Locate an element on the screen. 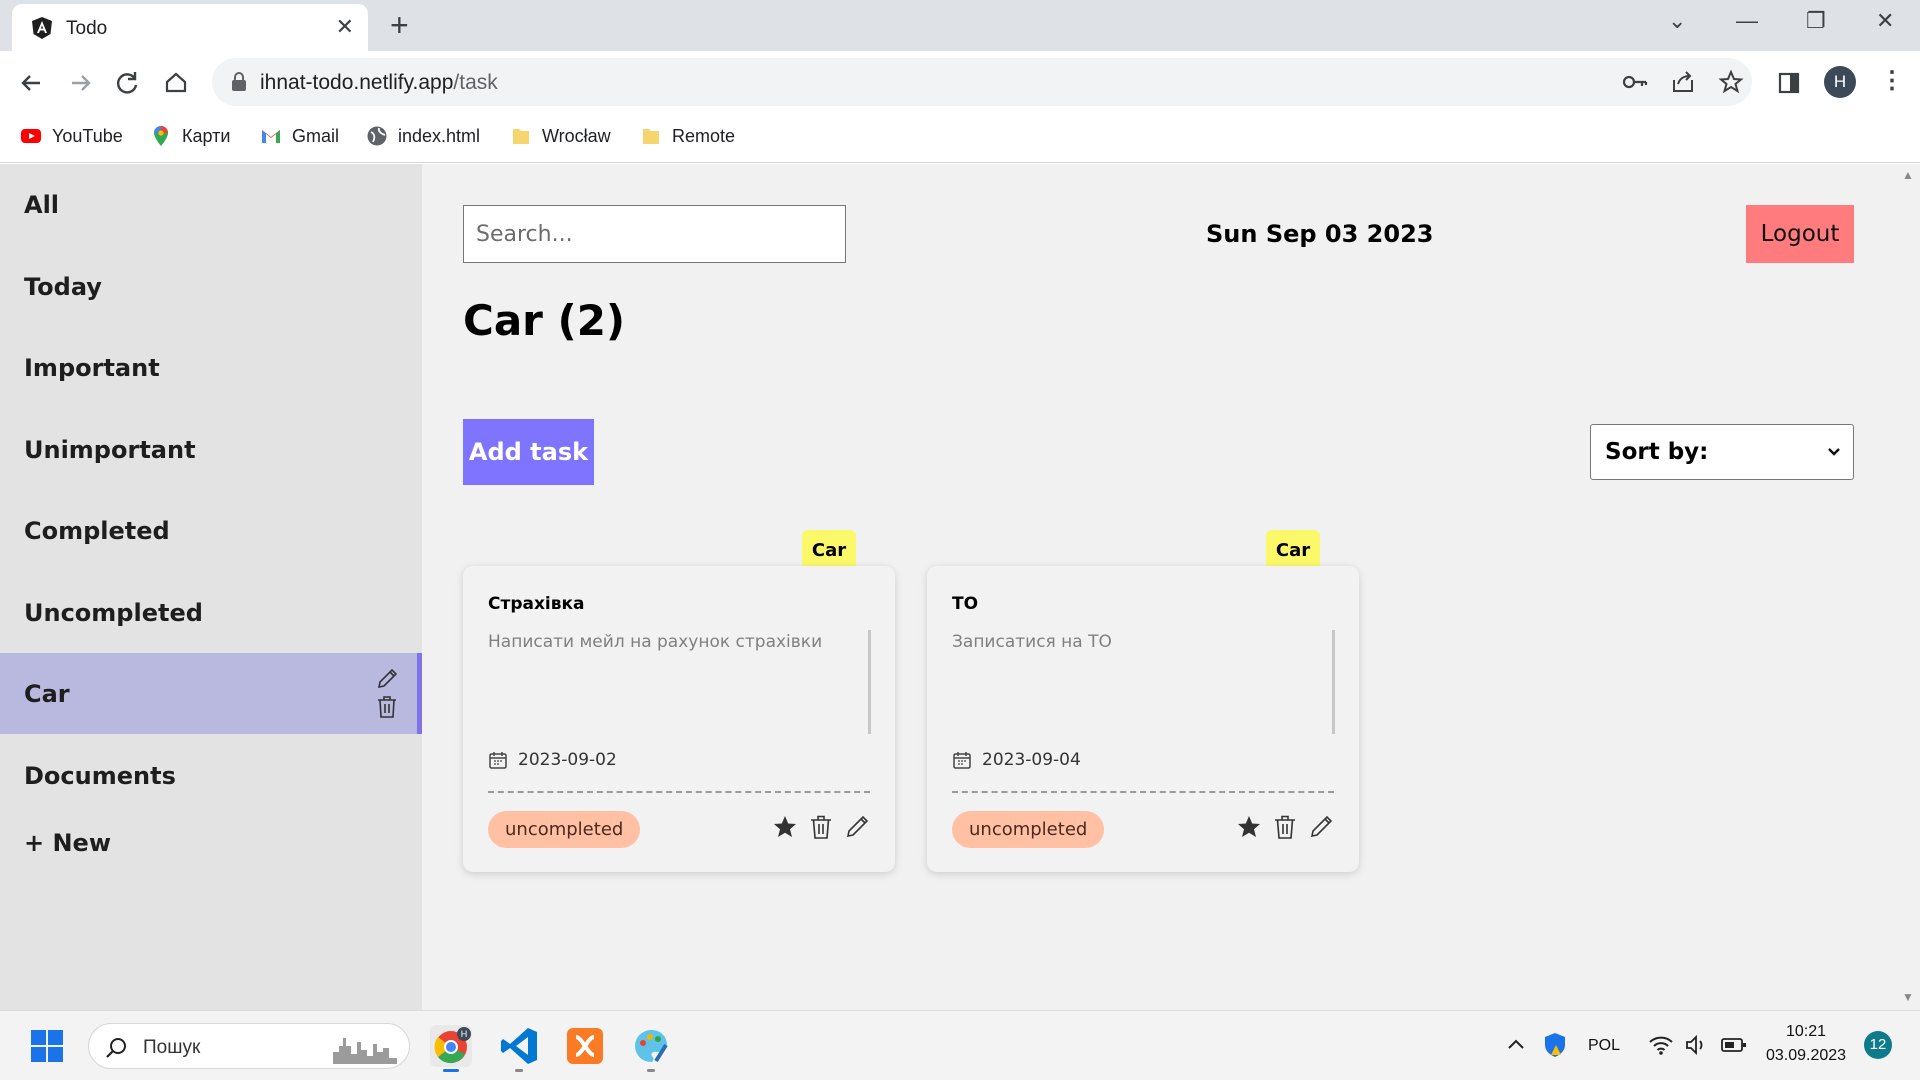 The width and height of the screenshot is (1920, 1080). share-icon is located at coordinates (1683, 82).